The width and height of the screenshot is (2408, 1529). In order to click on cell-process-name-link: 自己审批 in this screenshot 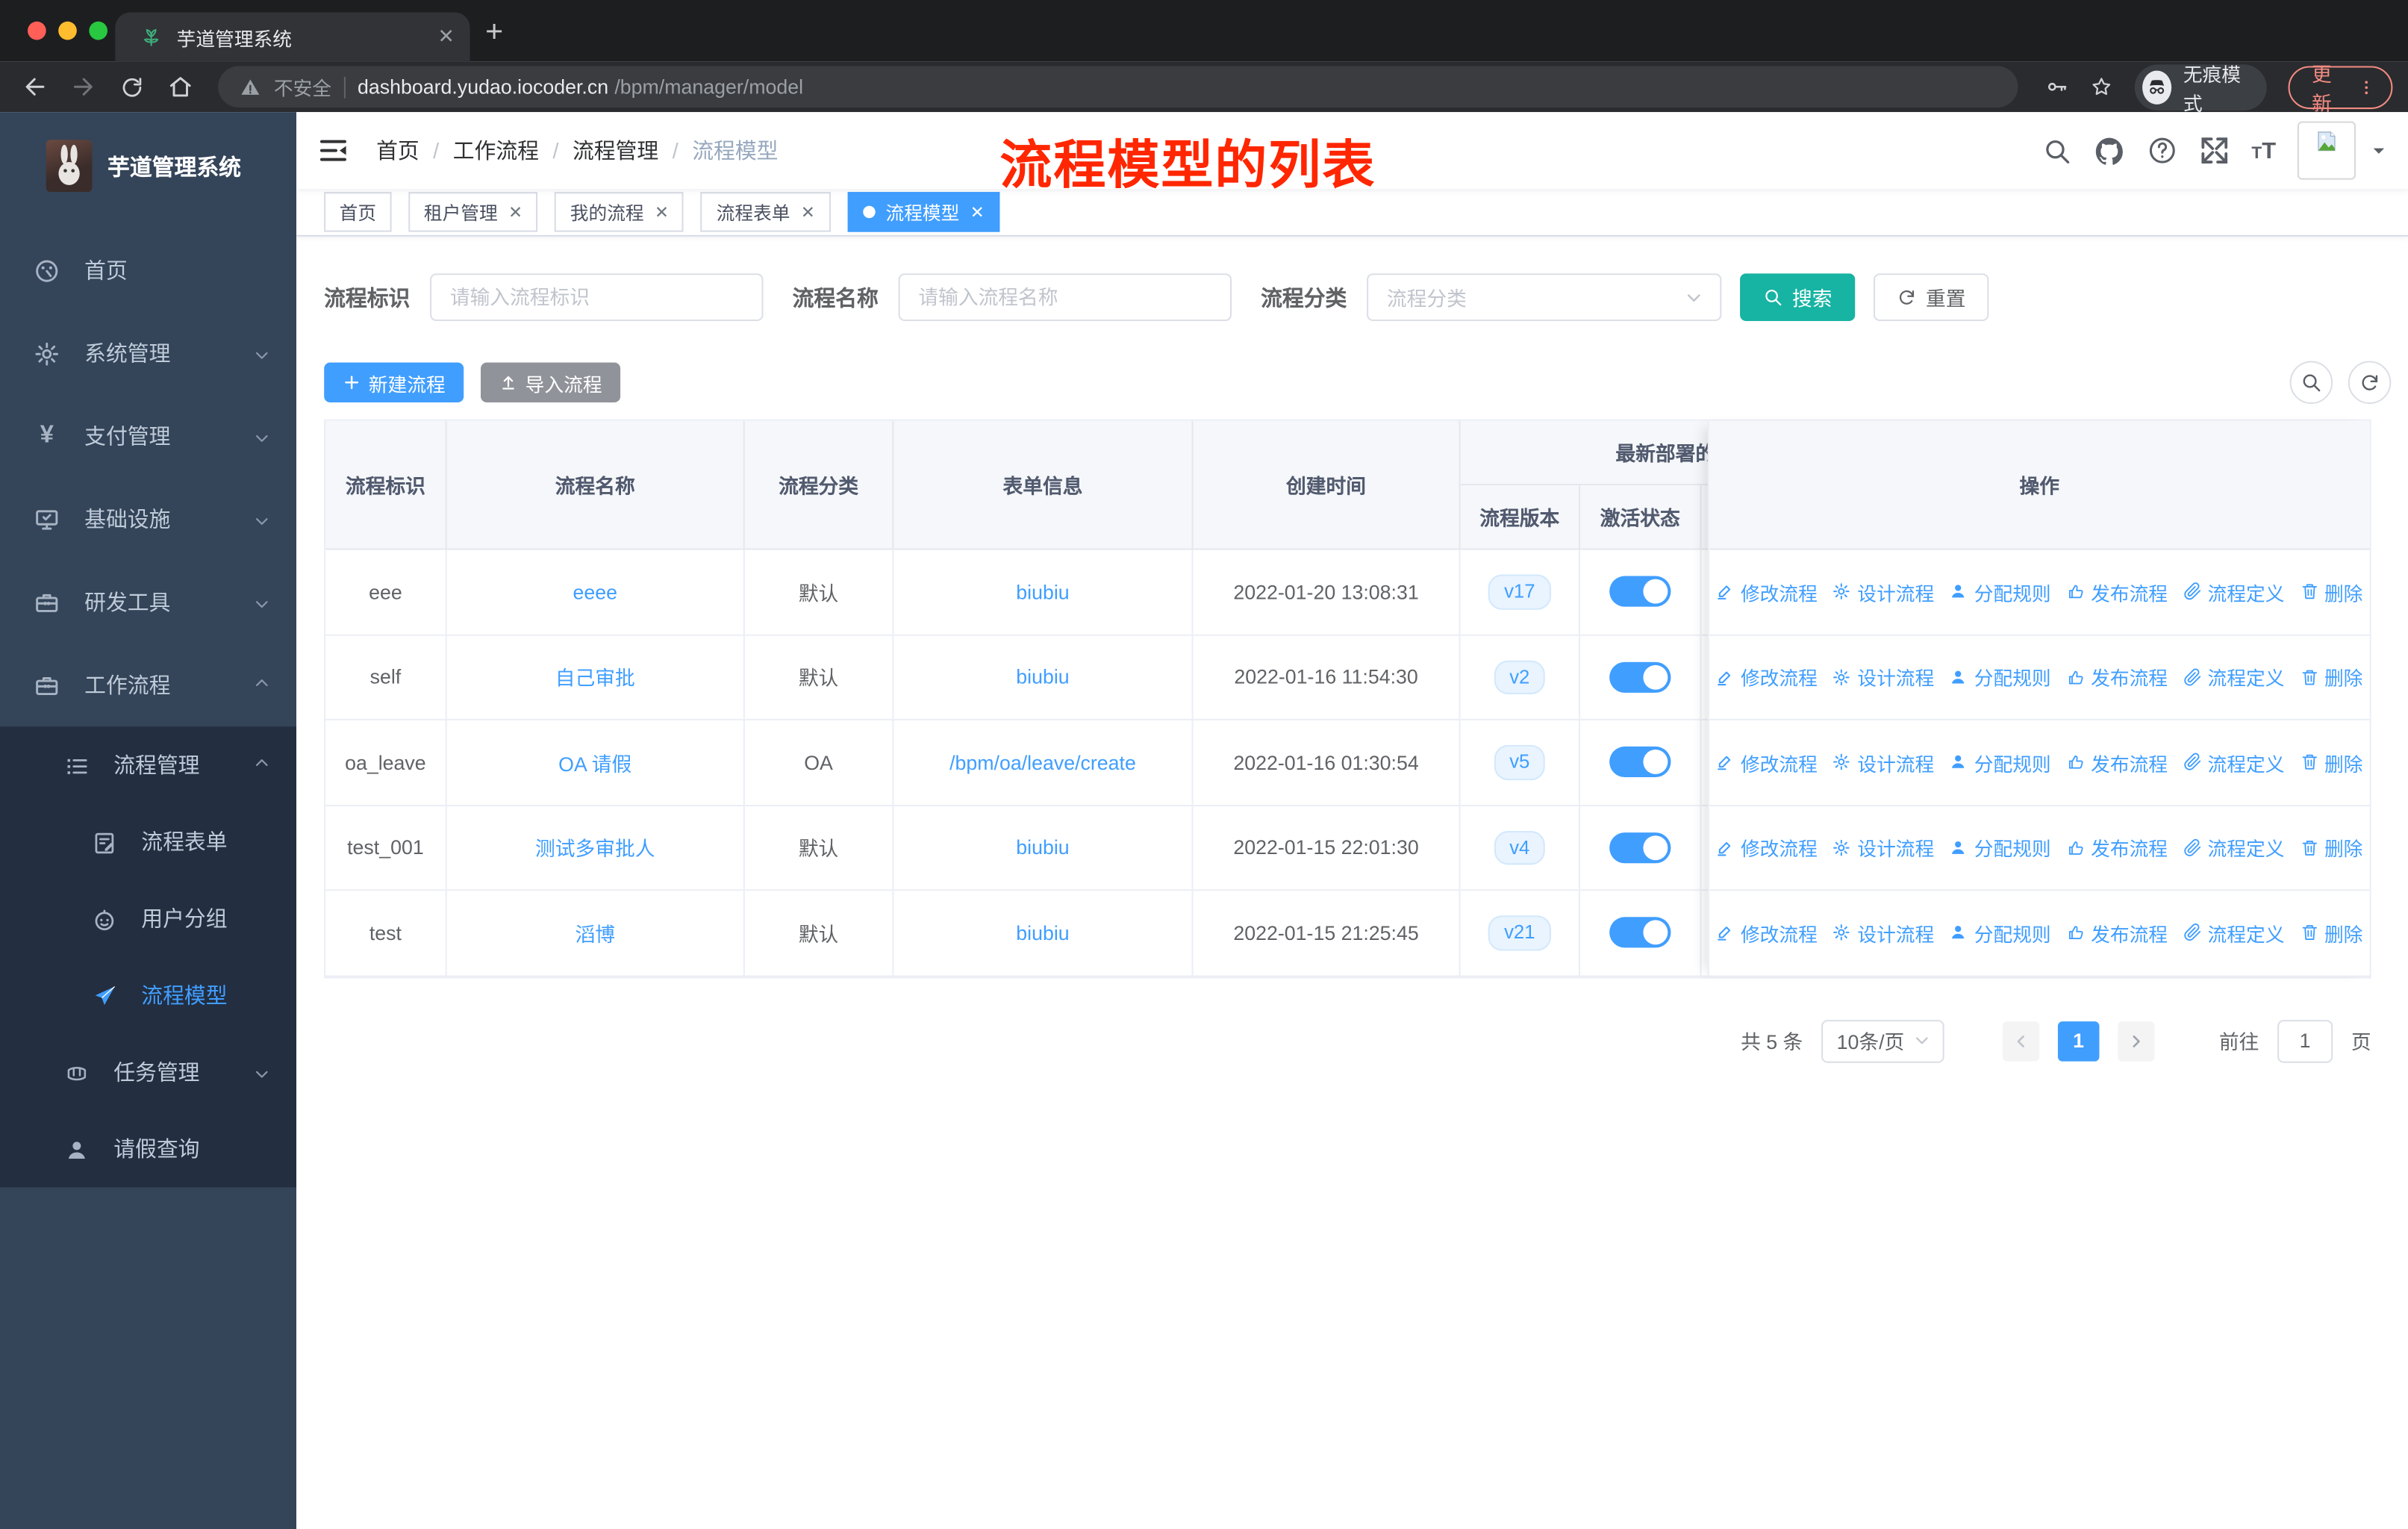, I will do `click(595, 676)`.